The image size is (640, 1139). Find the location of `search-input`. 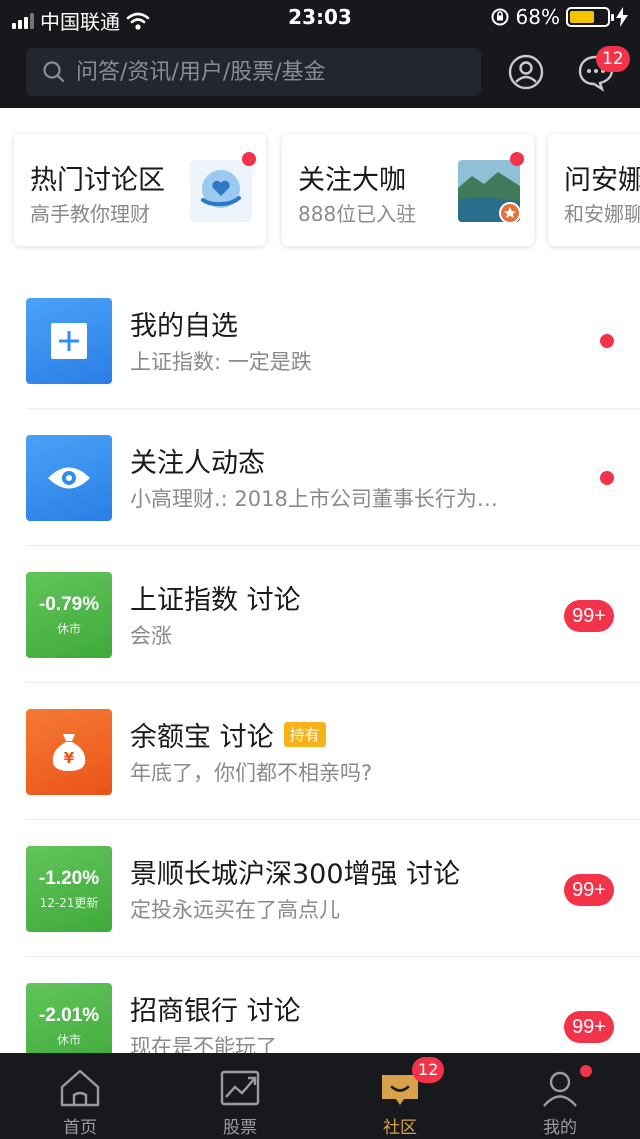

search-input is located at coordinates (266, 72).